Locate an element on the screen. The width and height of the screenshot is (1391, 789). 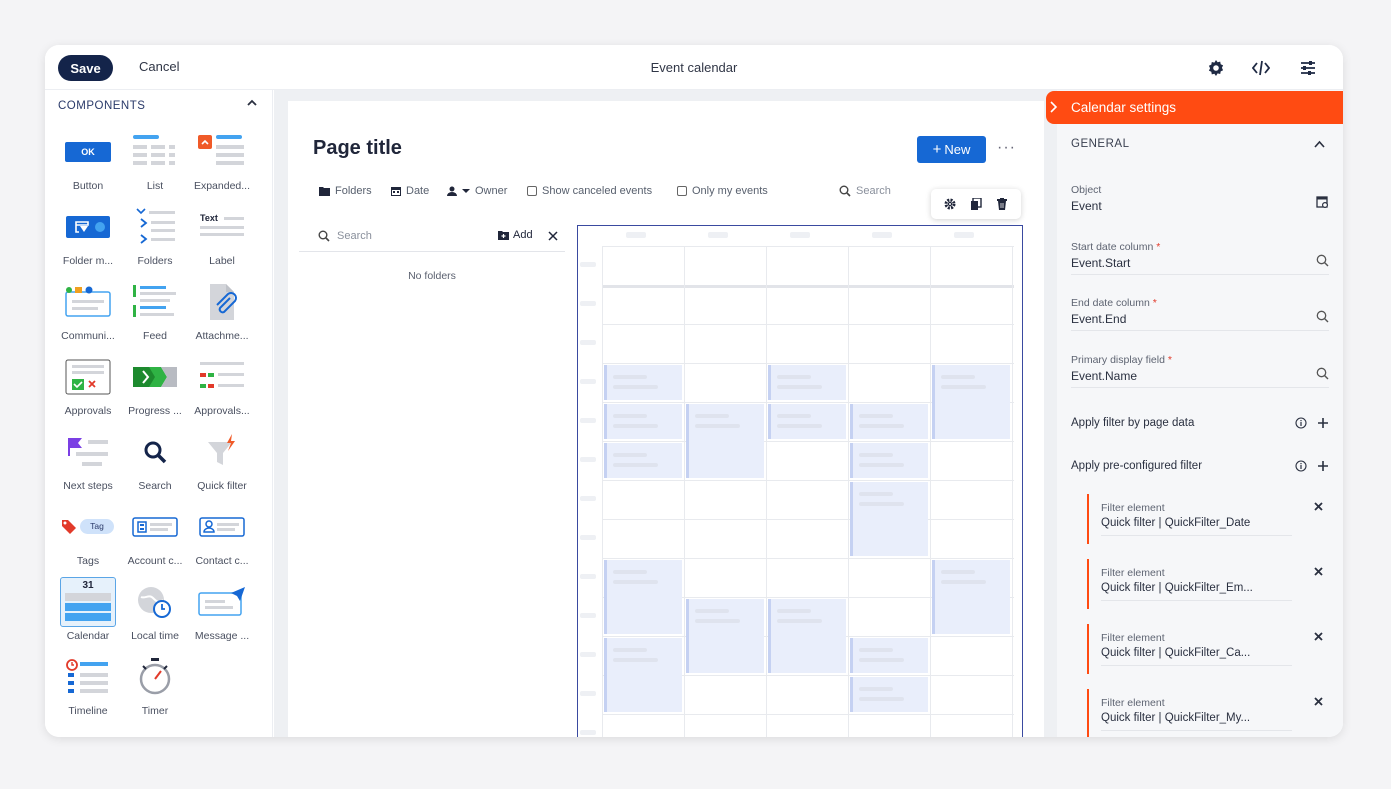
filter-folders: Folders is located at coordinates (345, 191).